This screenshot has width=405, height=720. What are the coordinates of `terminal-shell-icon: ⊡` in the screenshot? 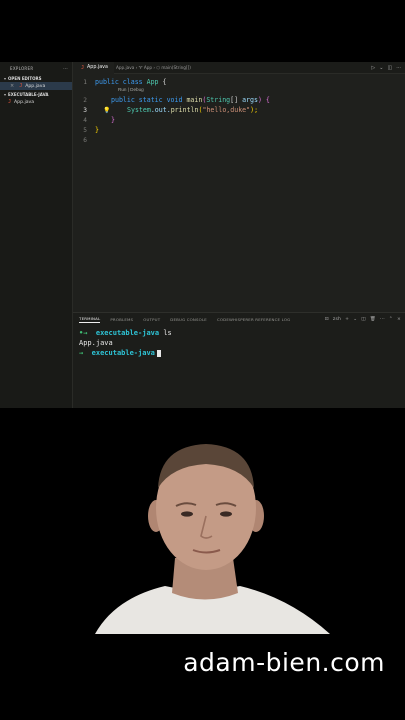 It's located at (326, 319).